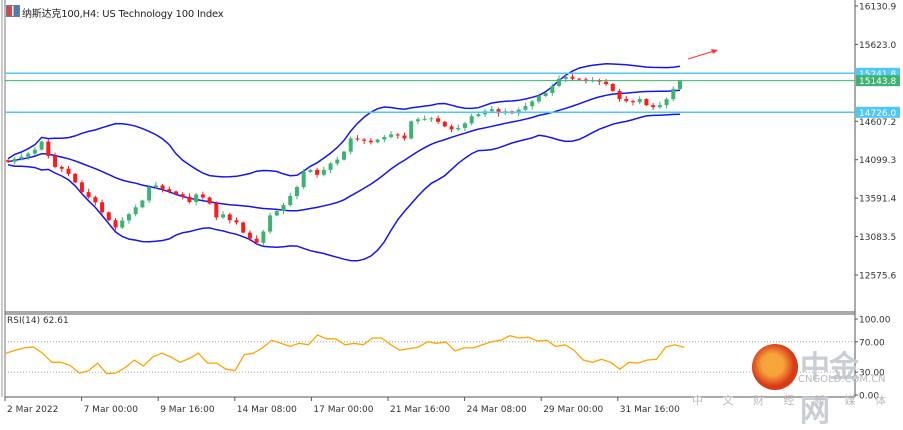 Image resolution: width=903 pixels, height=430 pixels. What do you see at coordinates (38, 321) in the screenshot?
I see `rsi-label: RSI(14) 62.61` at bounding box center [38, 321].